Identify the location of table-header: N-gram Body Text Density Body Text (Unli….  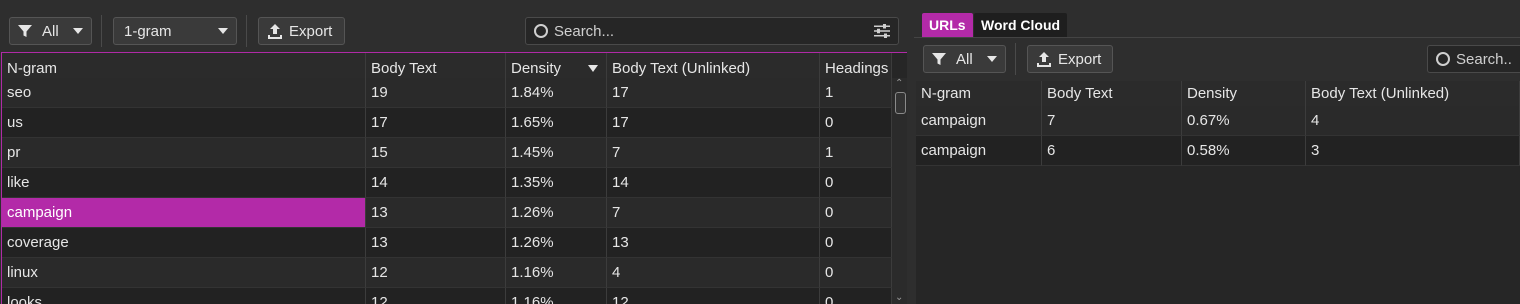
(1218, 93).